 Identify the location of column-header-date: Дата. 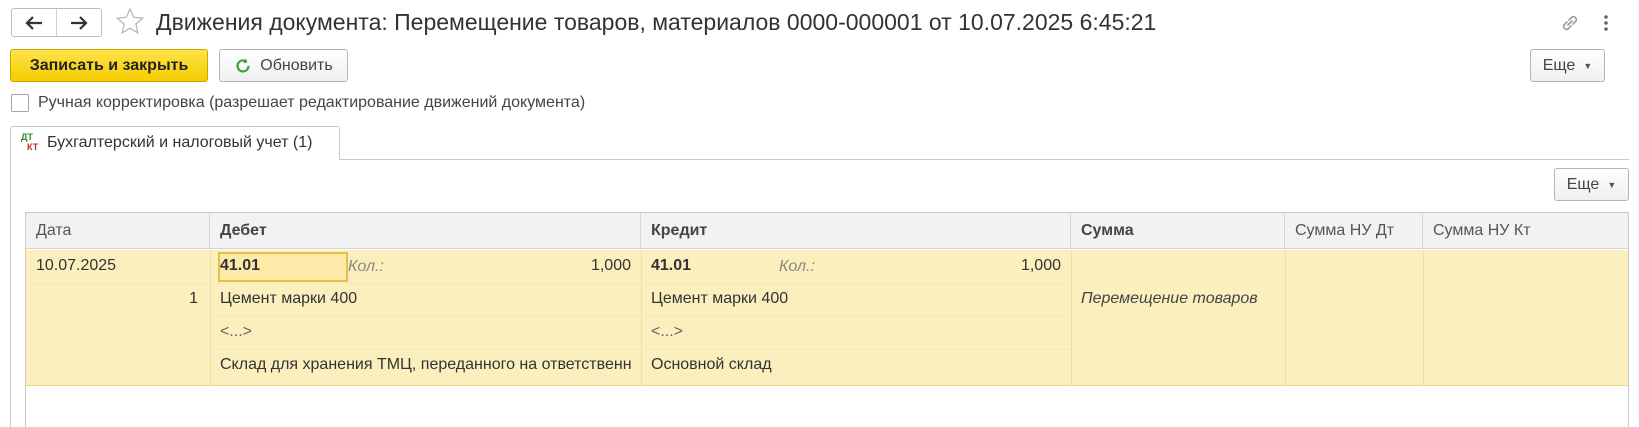
(118, 230).